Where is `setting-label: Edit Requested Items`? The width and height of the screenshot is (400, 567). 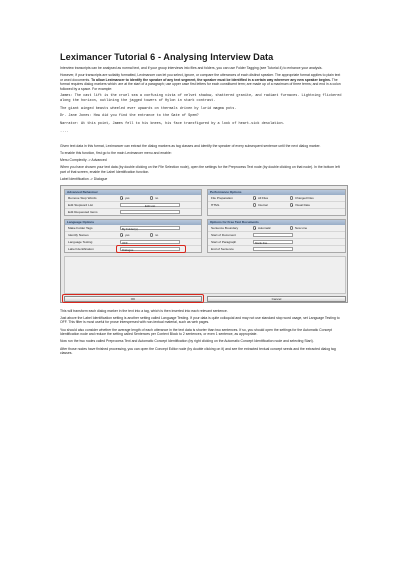 setting-label: Edit Requested Items is located at coordinates (83, 212).